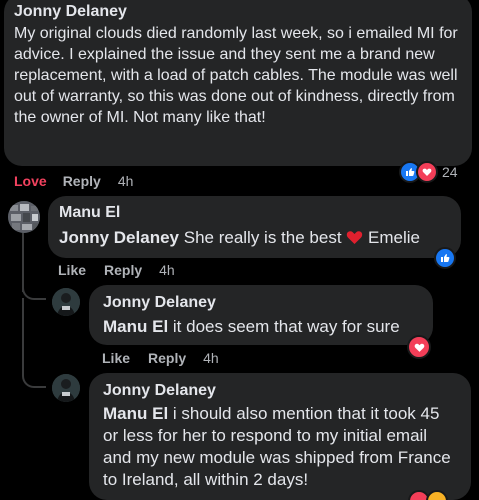 The width and height of the screenshot is (479, 500). I want to click on haha-reaction-icon, so click(437, 495).